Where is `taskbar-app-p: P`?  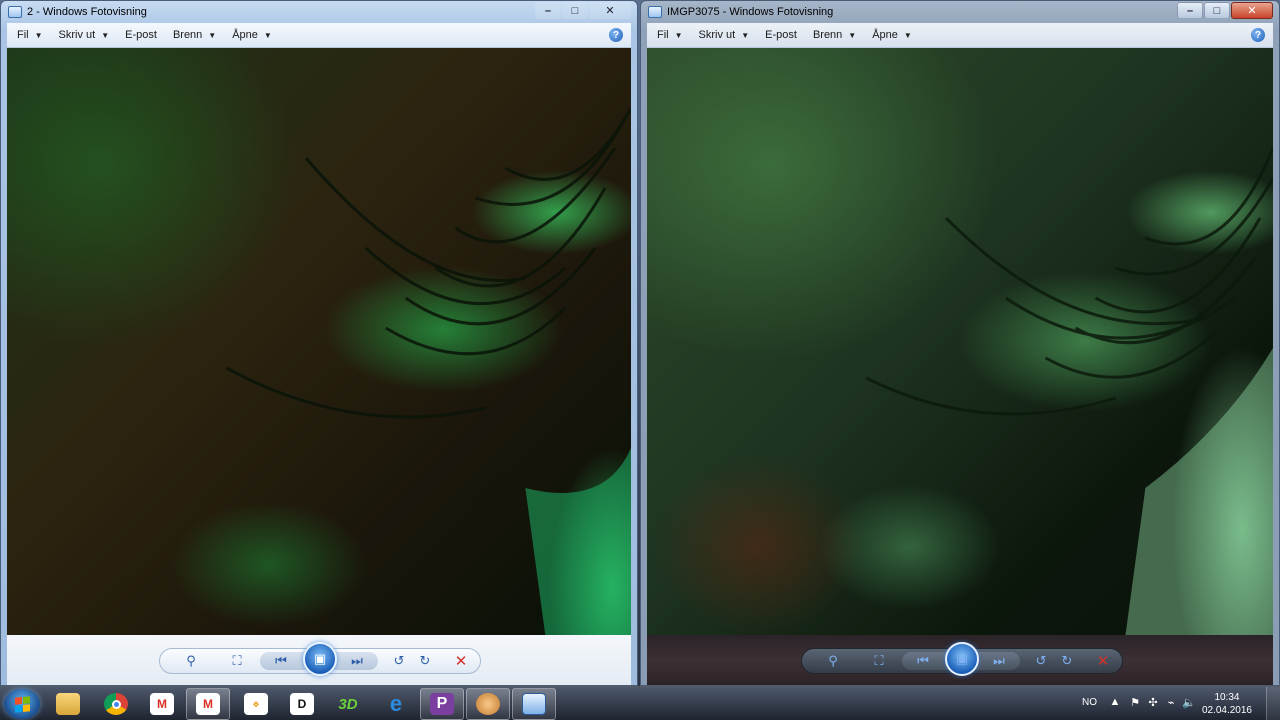 taskbar-app-p: P is located at coordinates (442, 704).